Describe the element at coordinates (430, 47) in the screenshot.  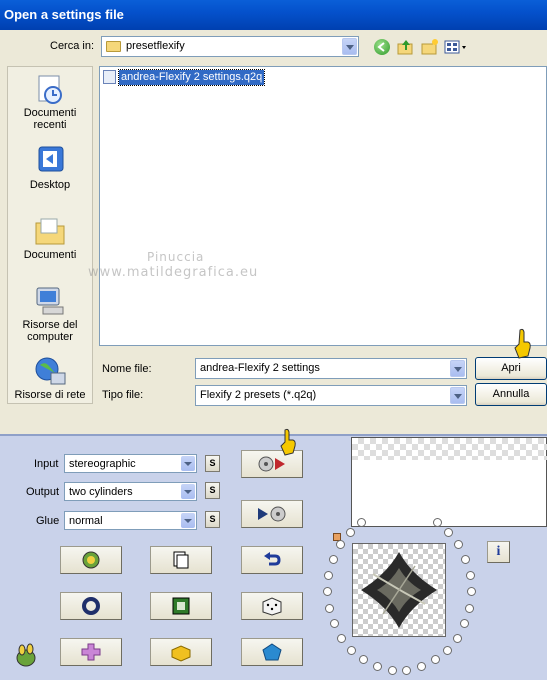
I see `new-folder-icon` at that location.